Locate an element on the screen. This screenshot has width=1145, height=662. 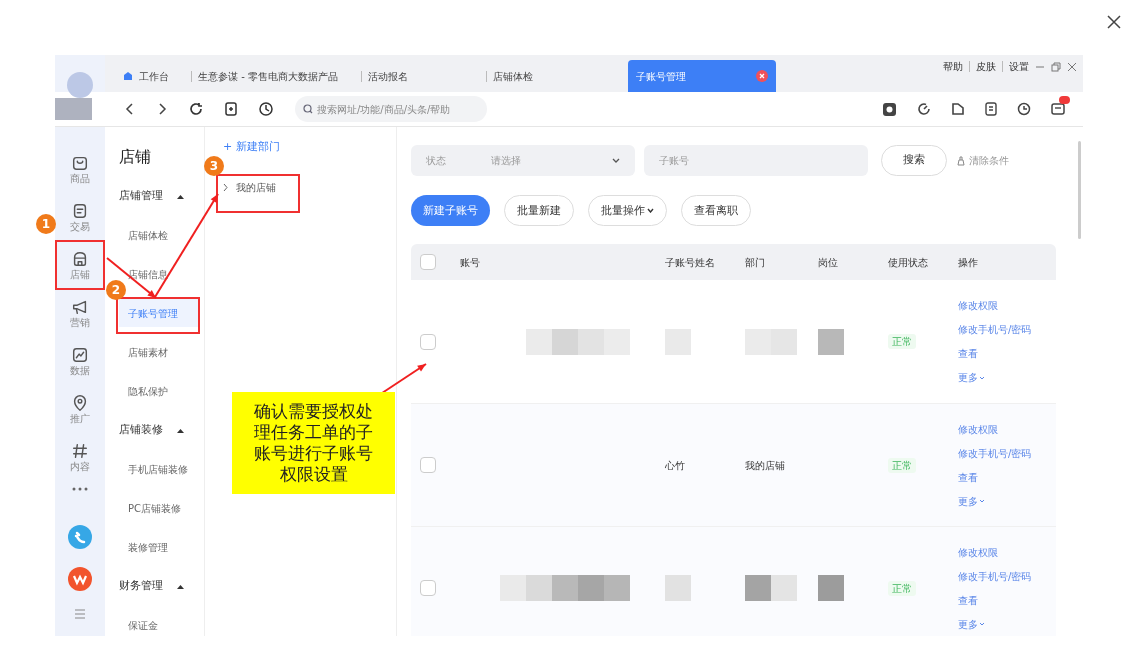
title-link: 皮肤 is located at coordinates (986, 66).